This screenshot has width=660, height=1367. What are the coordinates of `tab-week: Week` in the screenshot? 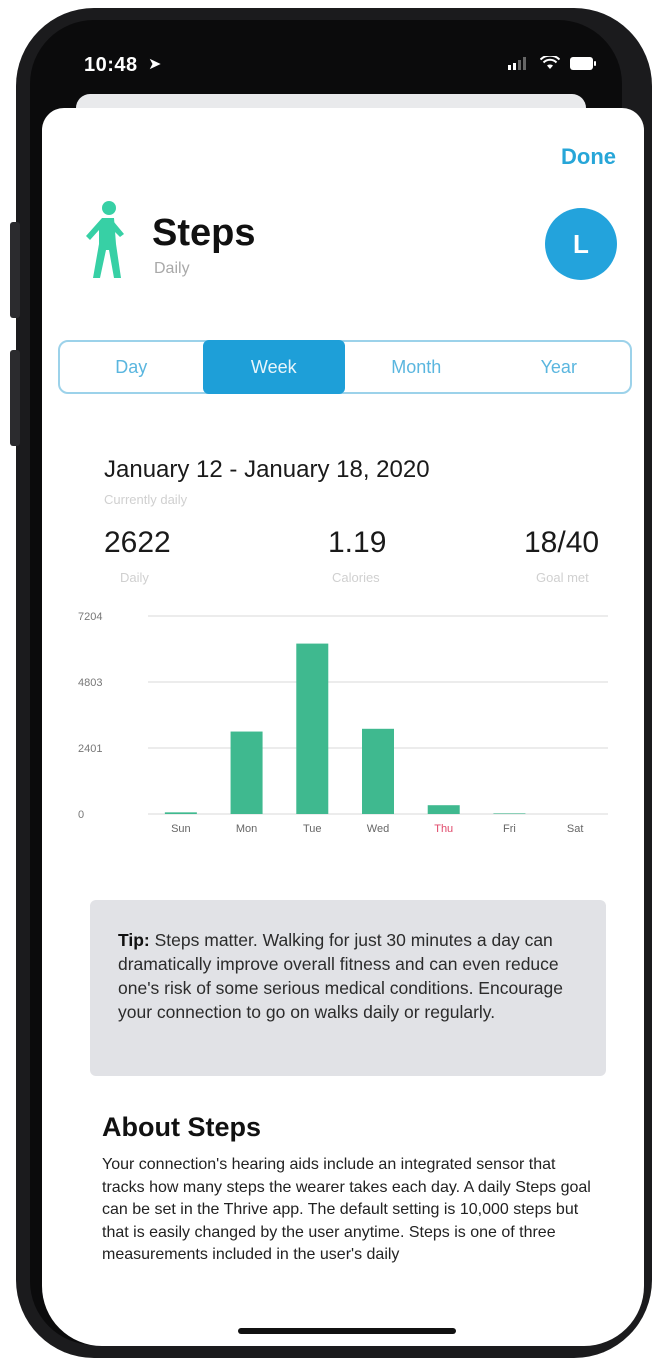 It's located at (273, 367).